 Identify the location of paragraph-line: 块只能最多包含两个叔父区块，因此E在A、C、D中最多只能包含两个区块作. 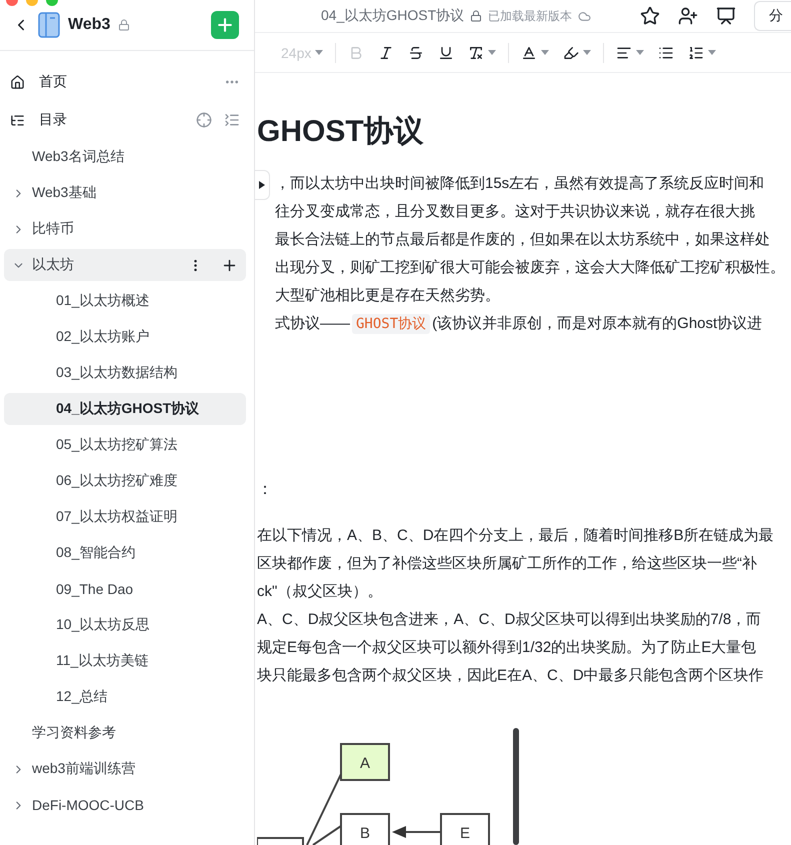
(510, 676).